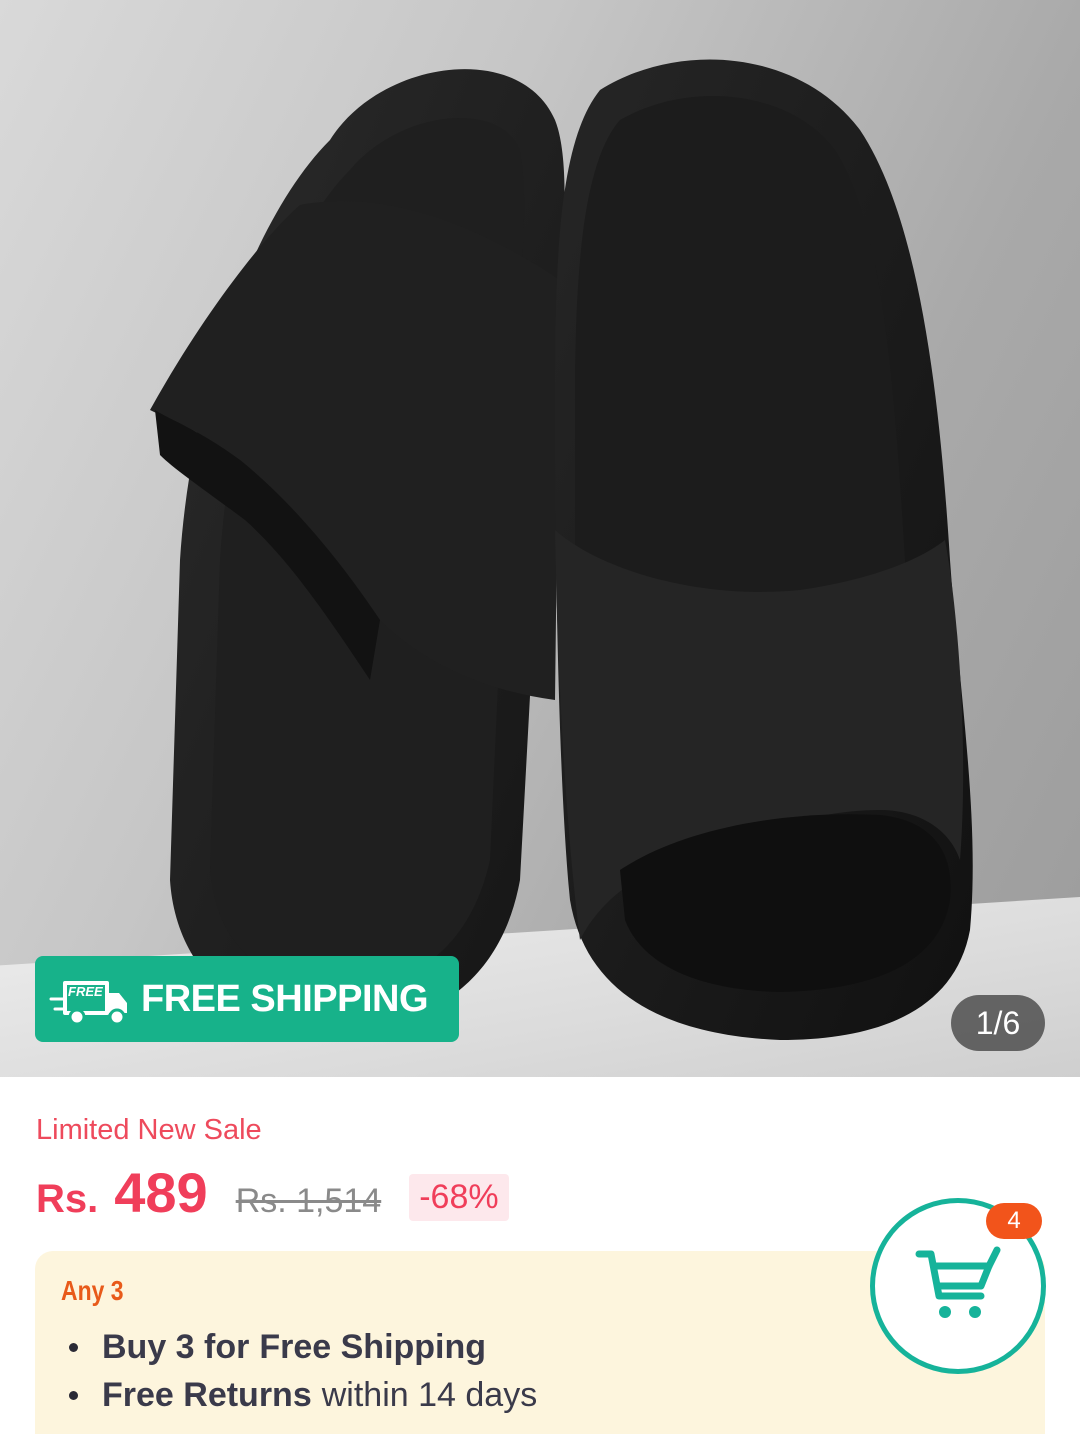 The image size is (1080, 1434). Describe the element at coordinates (459, 1197) in the screenshot. I see `discount-badge: -68%` at that location.